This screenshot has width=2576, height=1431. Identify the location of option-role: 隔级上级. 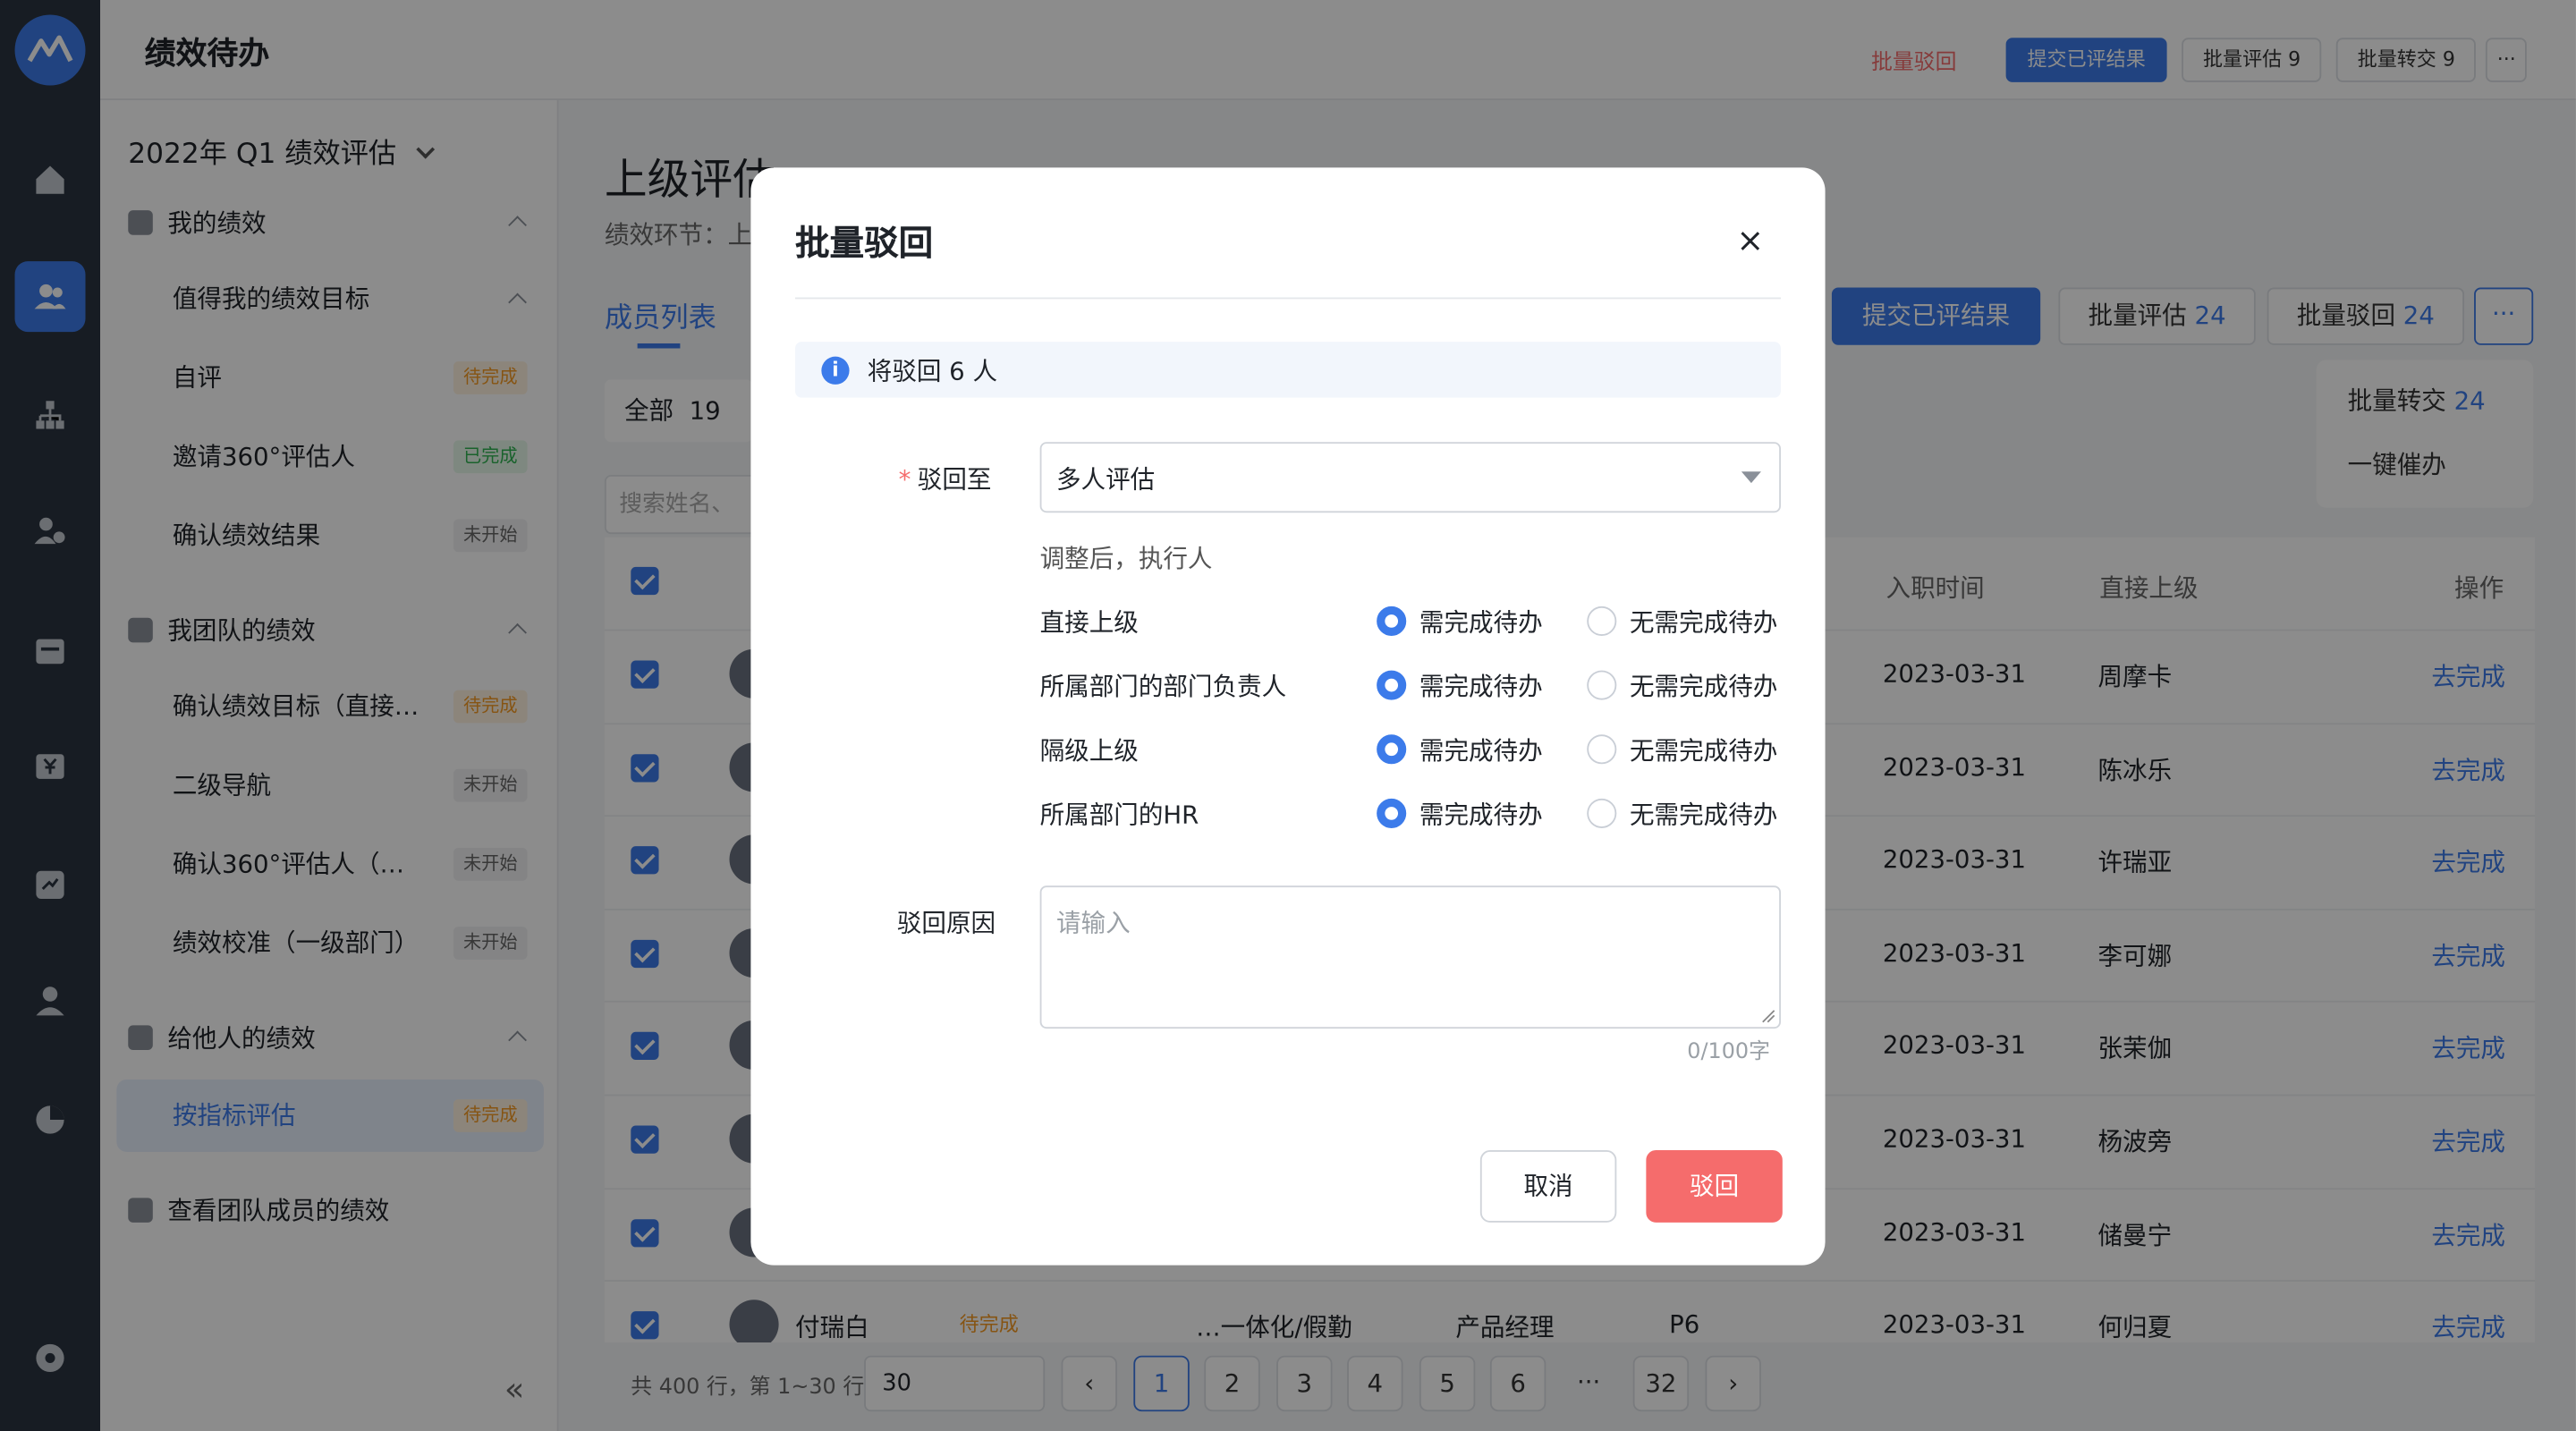
(1089, 751).